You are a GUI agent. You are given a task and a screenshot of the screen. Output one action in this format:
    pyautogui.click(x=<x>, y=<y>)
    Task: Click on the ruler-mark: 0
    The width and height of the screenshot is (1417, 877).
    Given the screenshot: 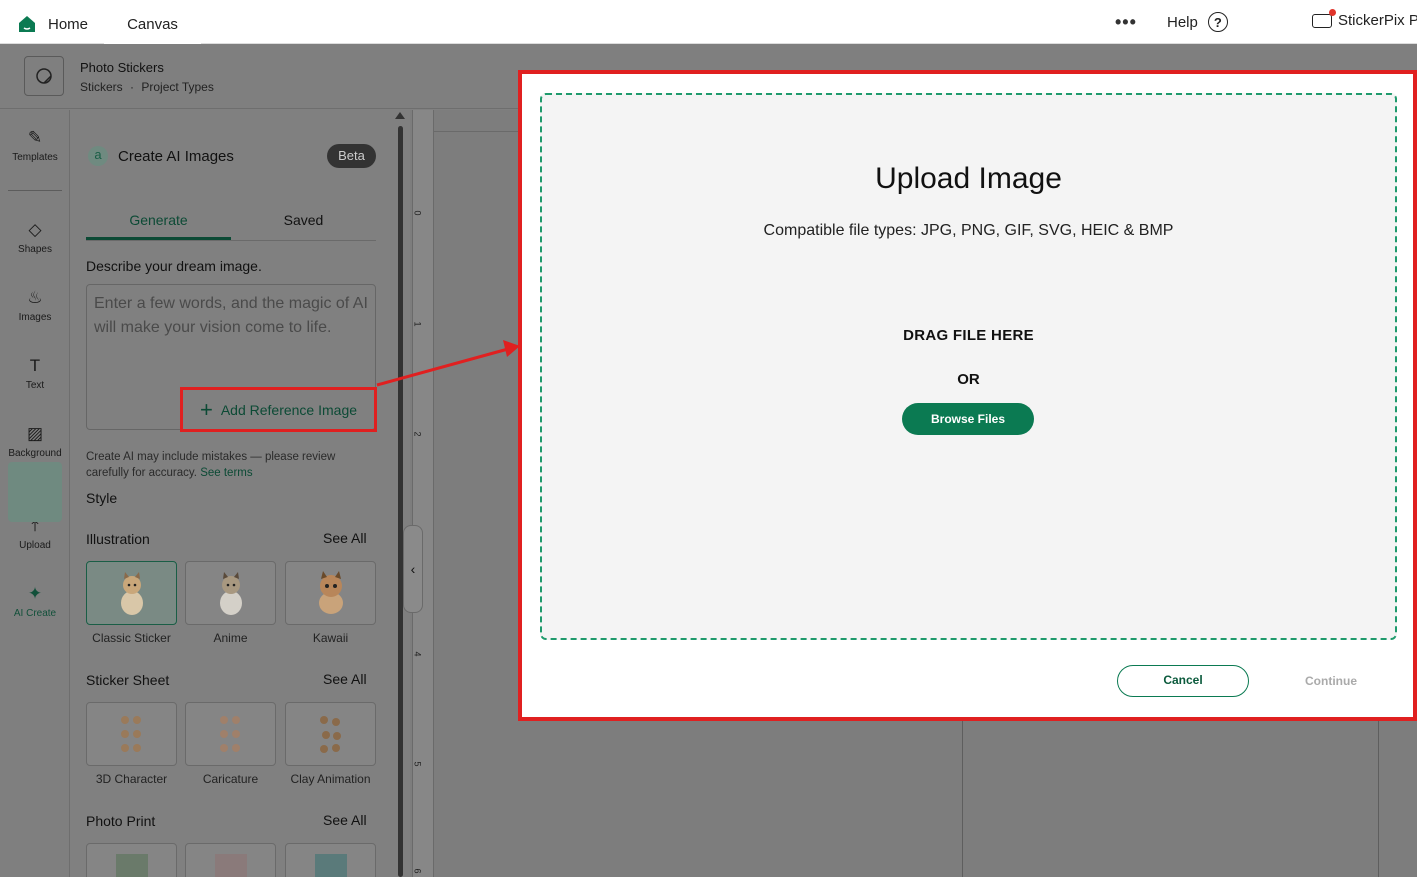 What is the action you would take?
    pyautogui.click(x=417, y=213)
    